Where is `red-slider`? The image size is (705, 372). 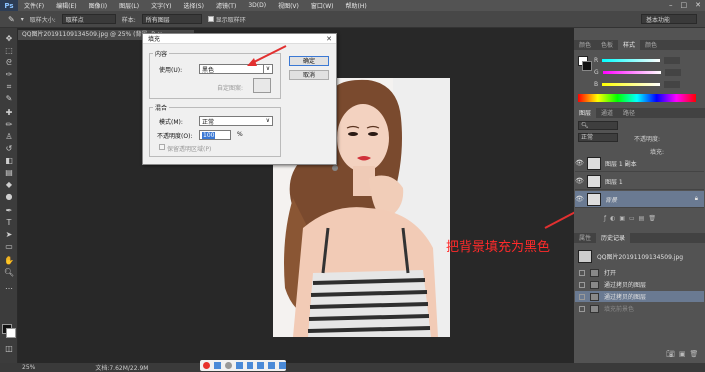 red-slider is located at coordinates (631, 60).